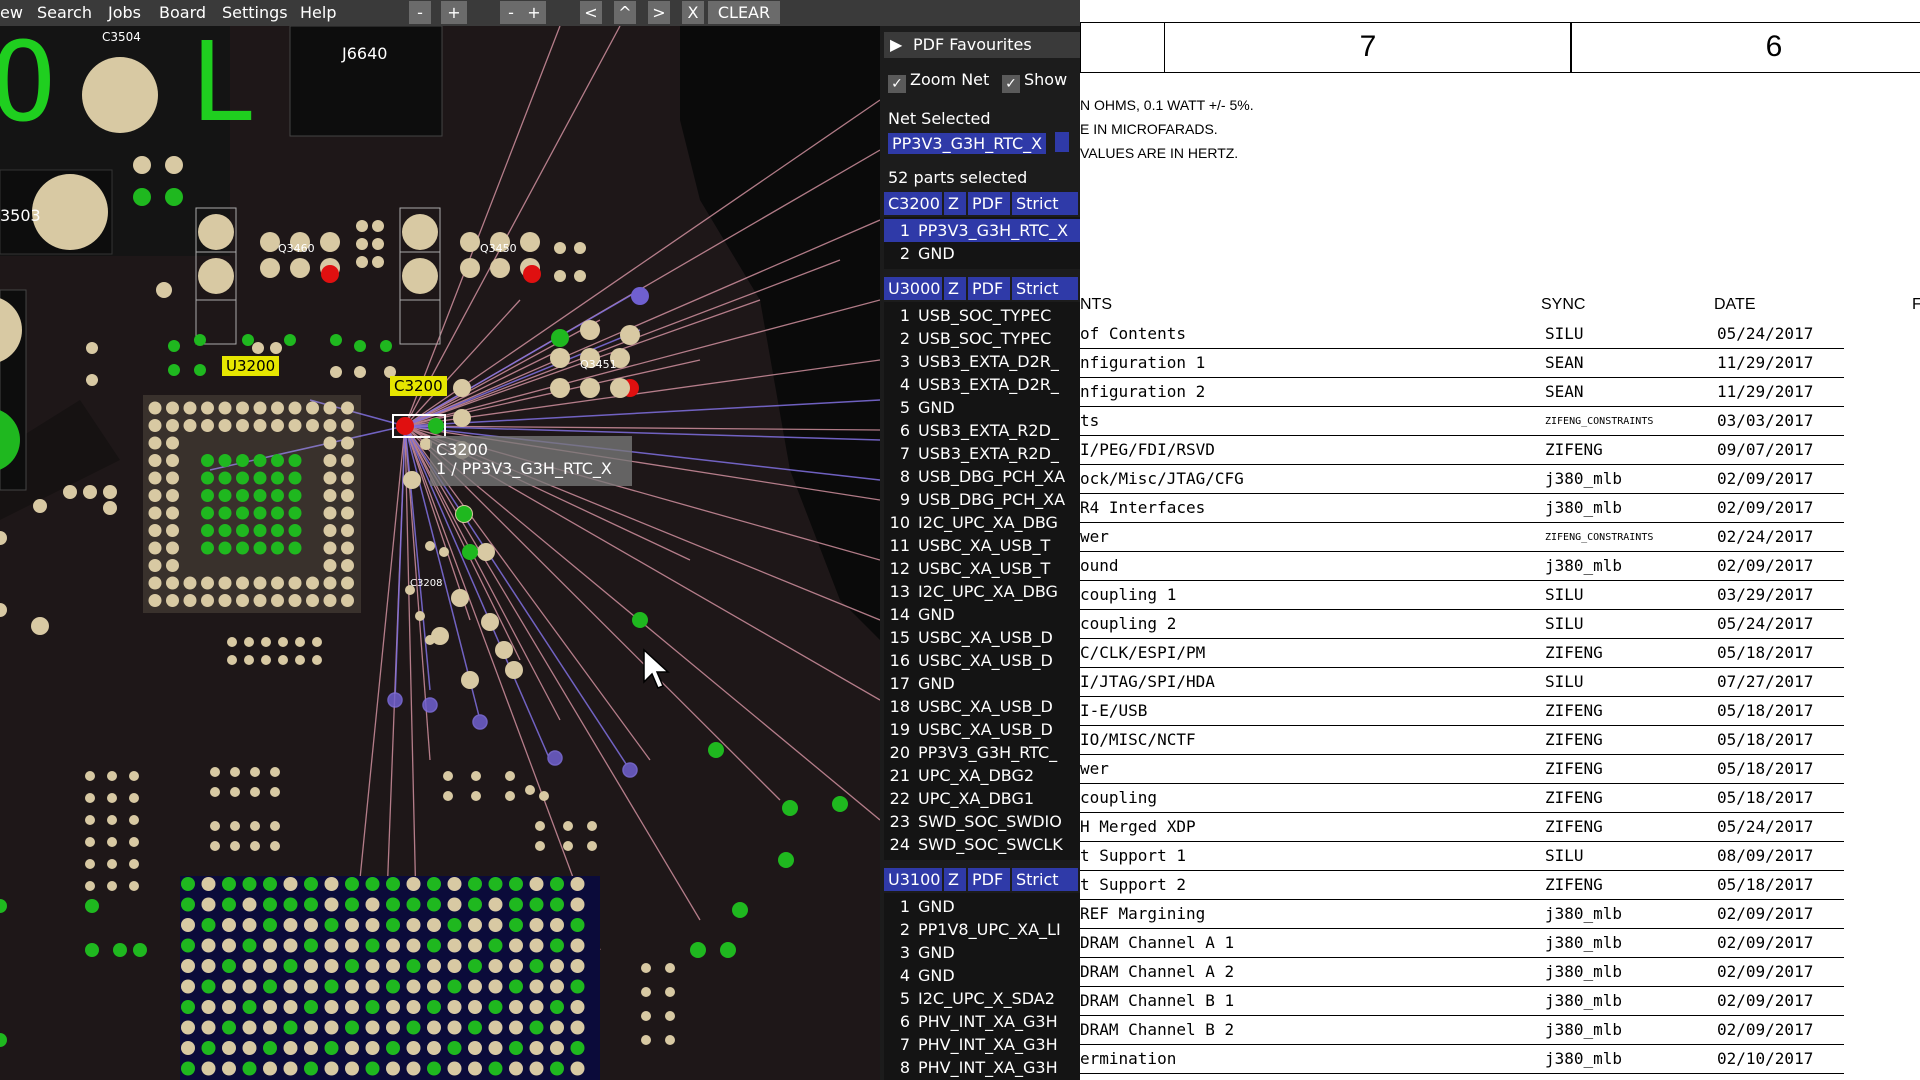 The width and height of the screenshot is (1920, 1080). I want to click on table-row: nfiguration 1 SEAN 11/29/2017, so click(1462, 363).